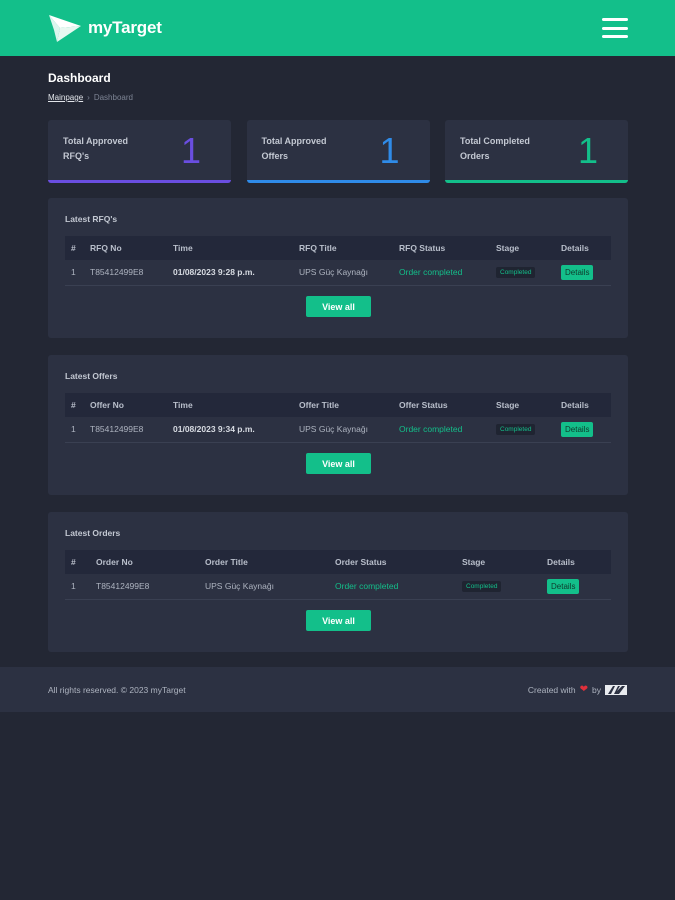 The width and height of the screenshot is (675, 900). I want to click on heart-icon: ❤, so click(584, 689).